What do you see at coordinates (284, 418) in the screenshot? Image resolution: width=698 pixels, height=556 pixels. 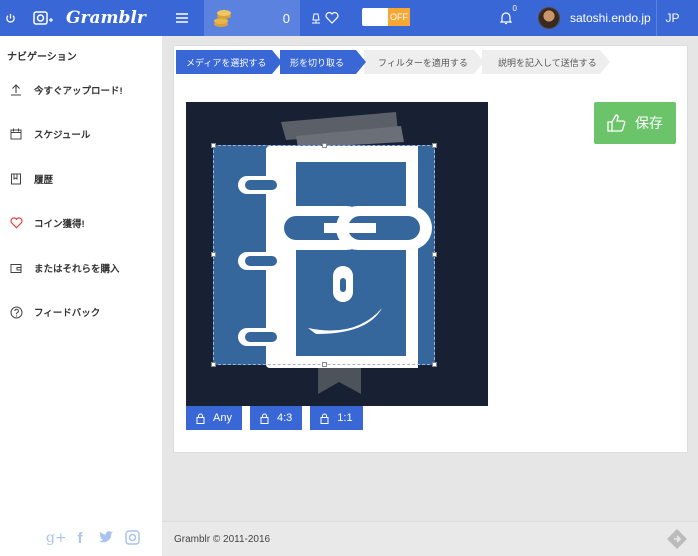 I see `ratio-label: 4:3` at bounding box center [284, 418].